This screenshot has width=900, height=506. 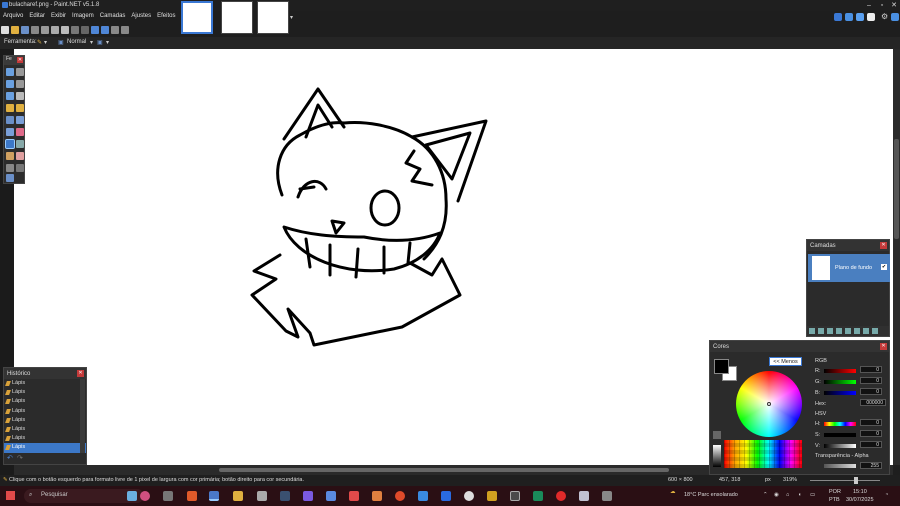 I want to click on help-icon, so click(x=895, y=17).